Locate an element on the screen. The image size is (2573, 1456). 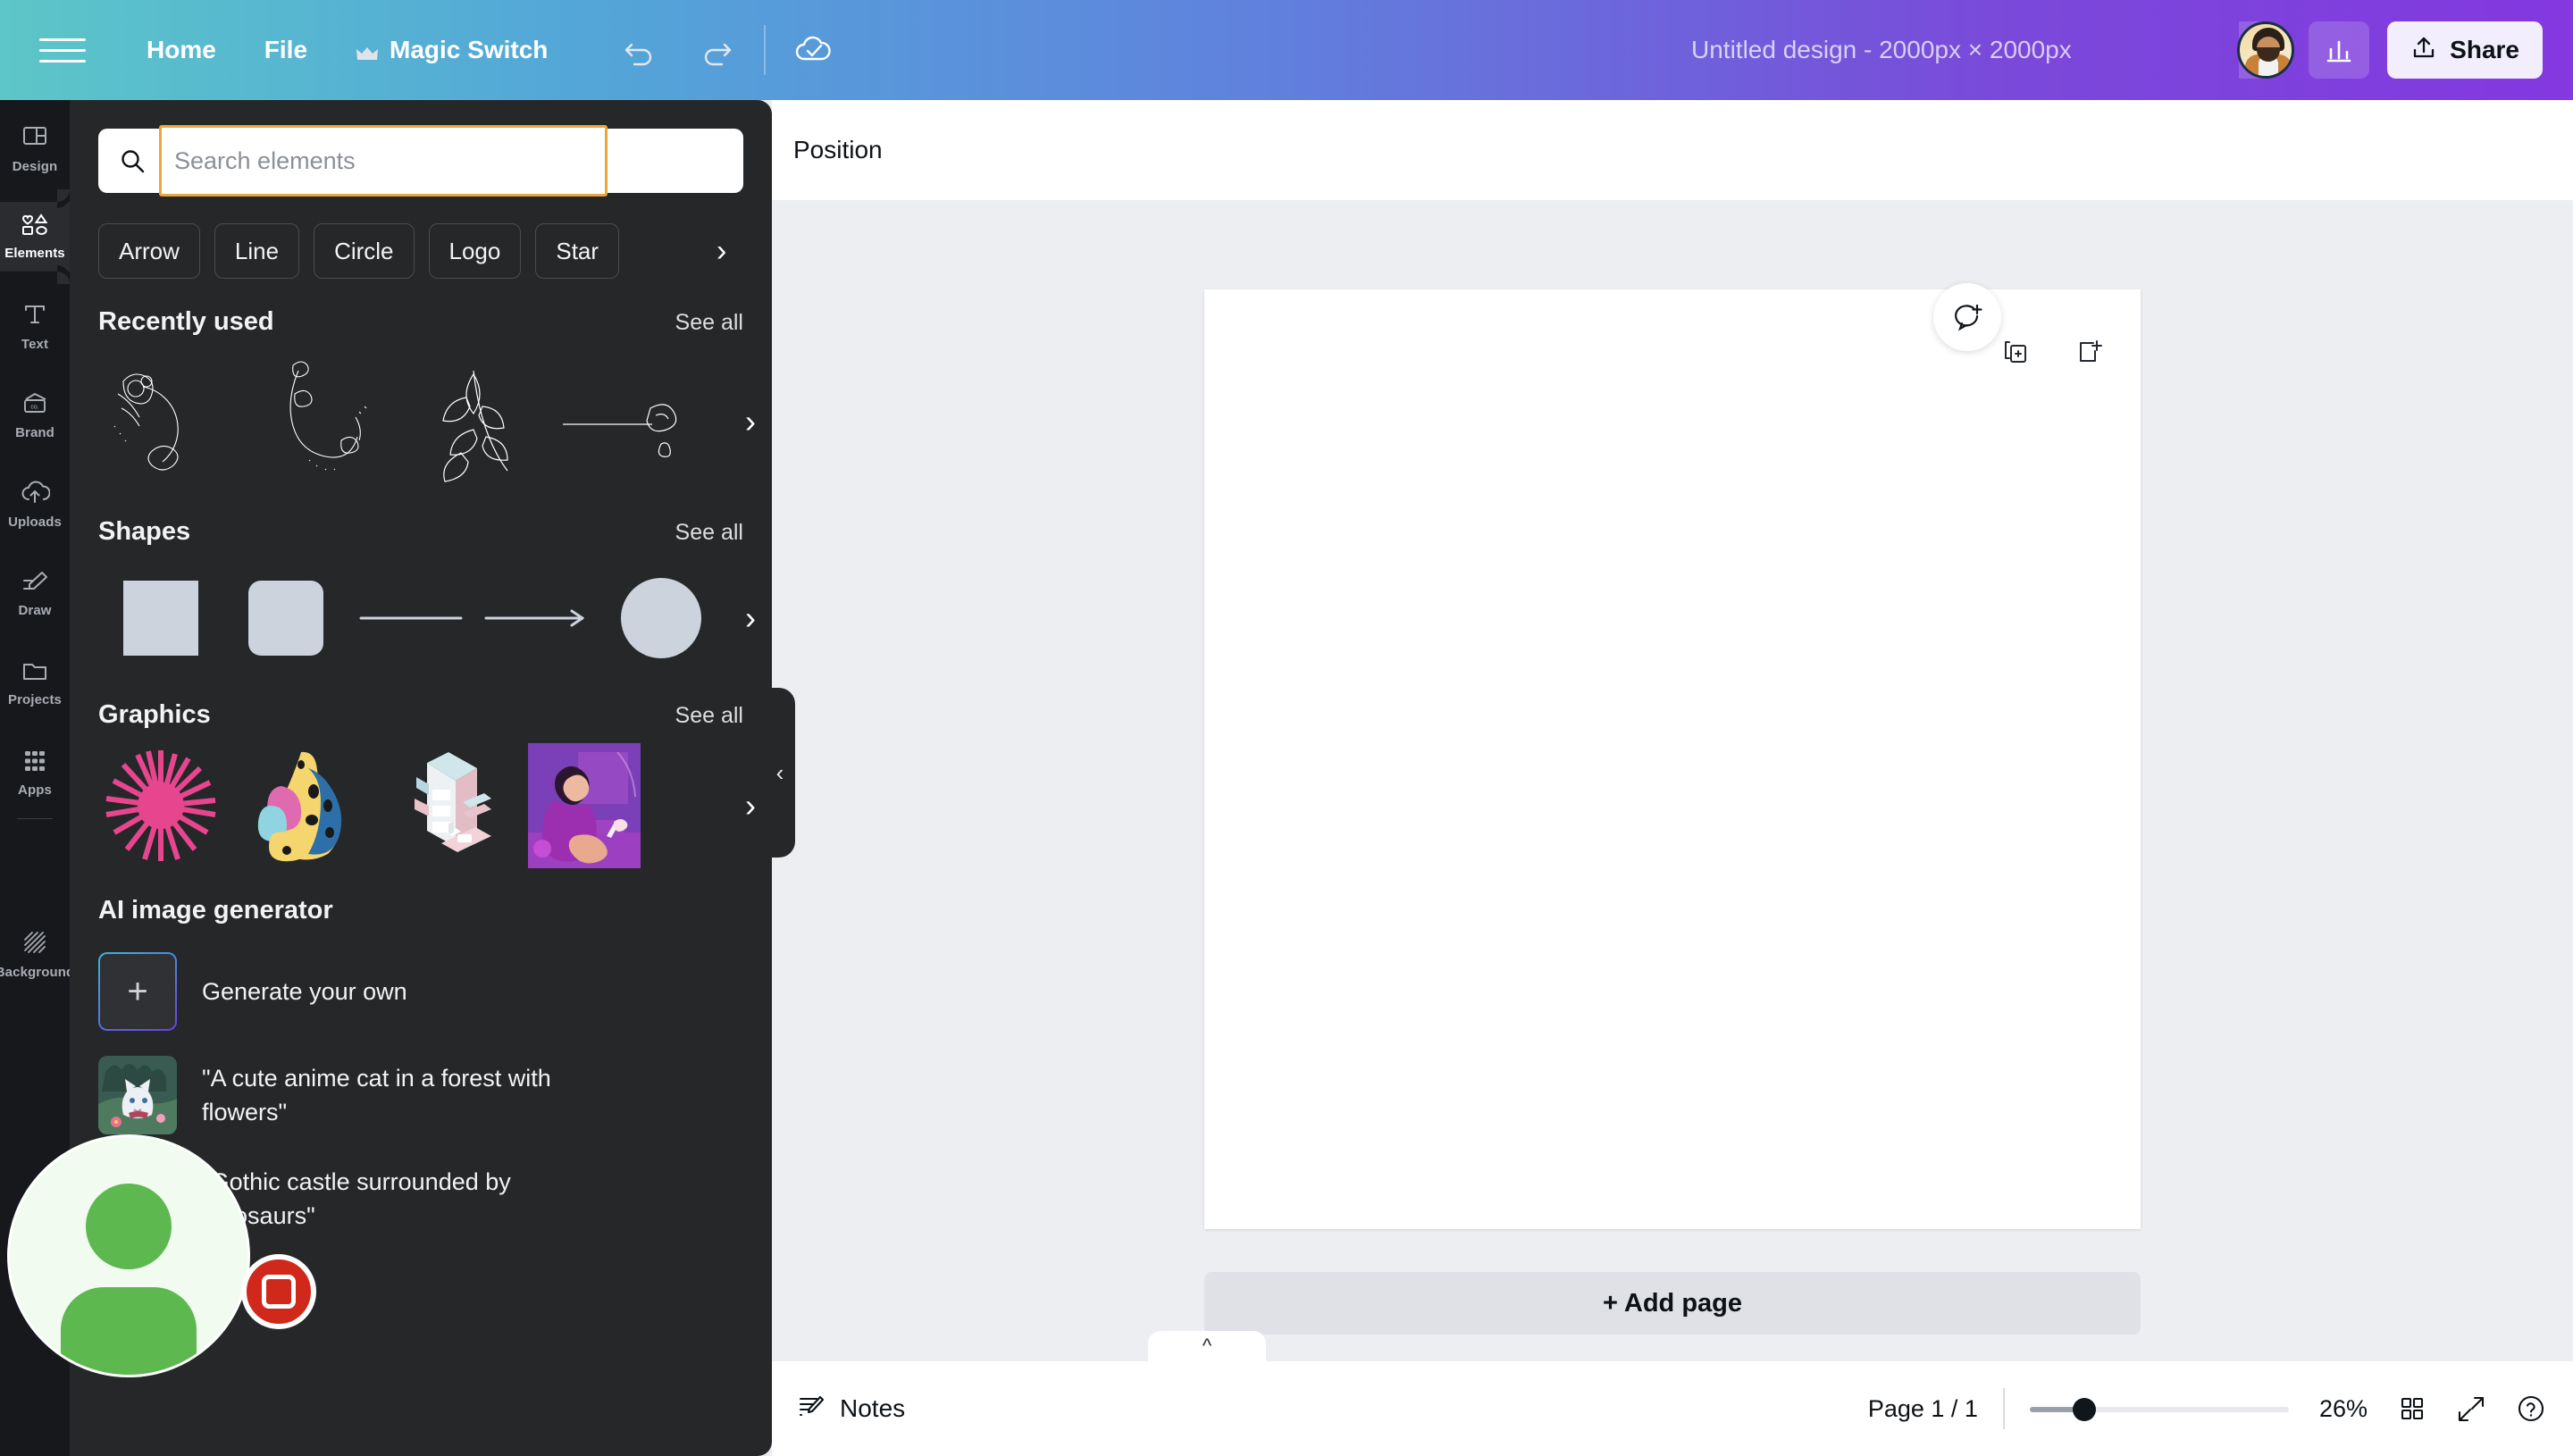
notes-button: Notes is located at coordinates (851, 1409).